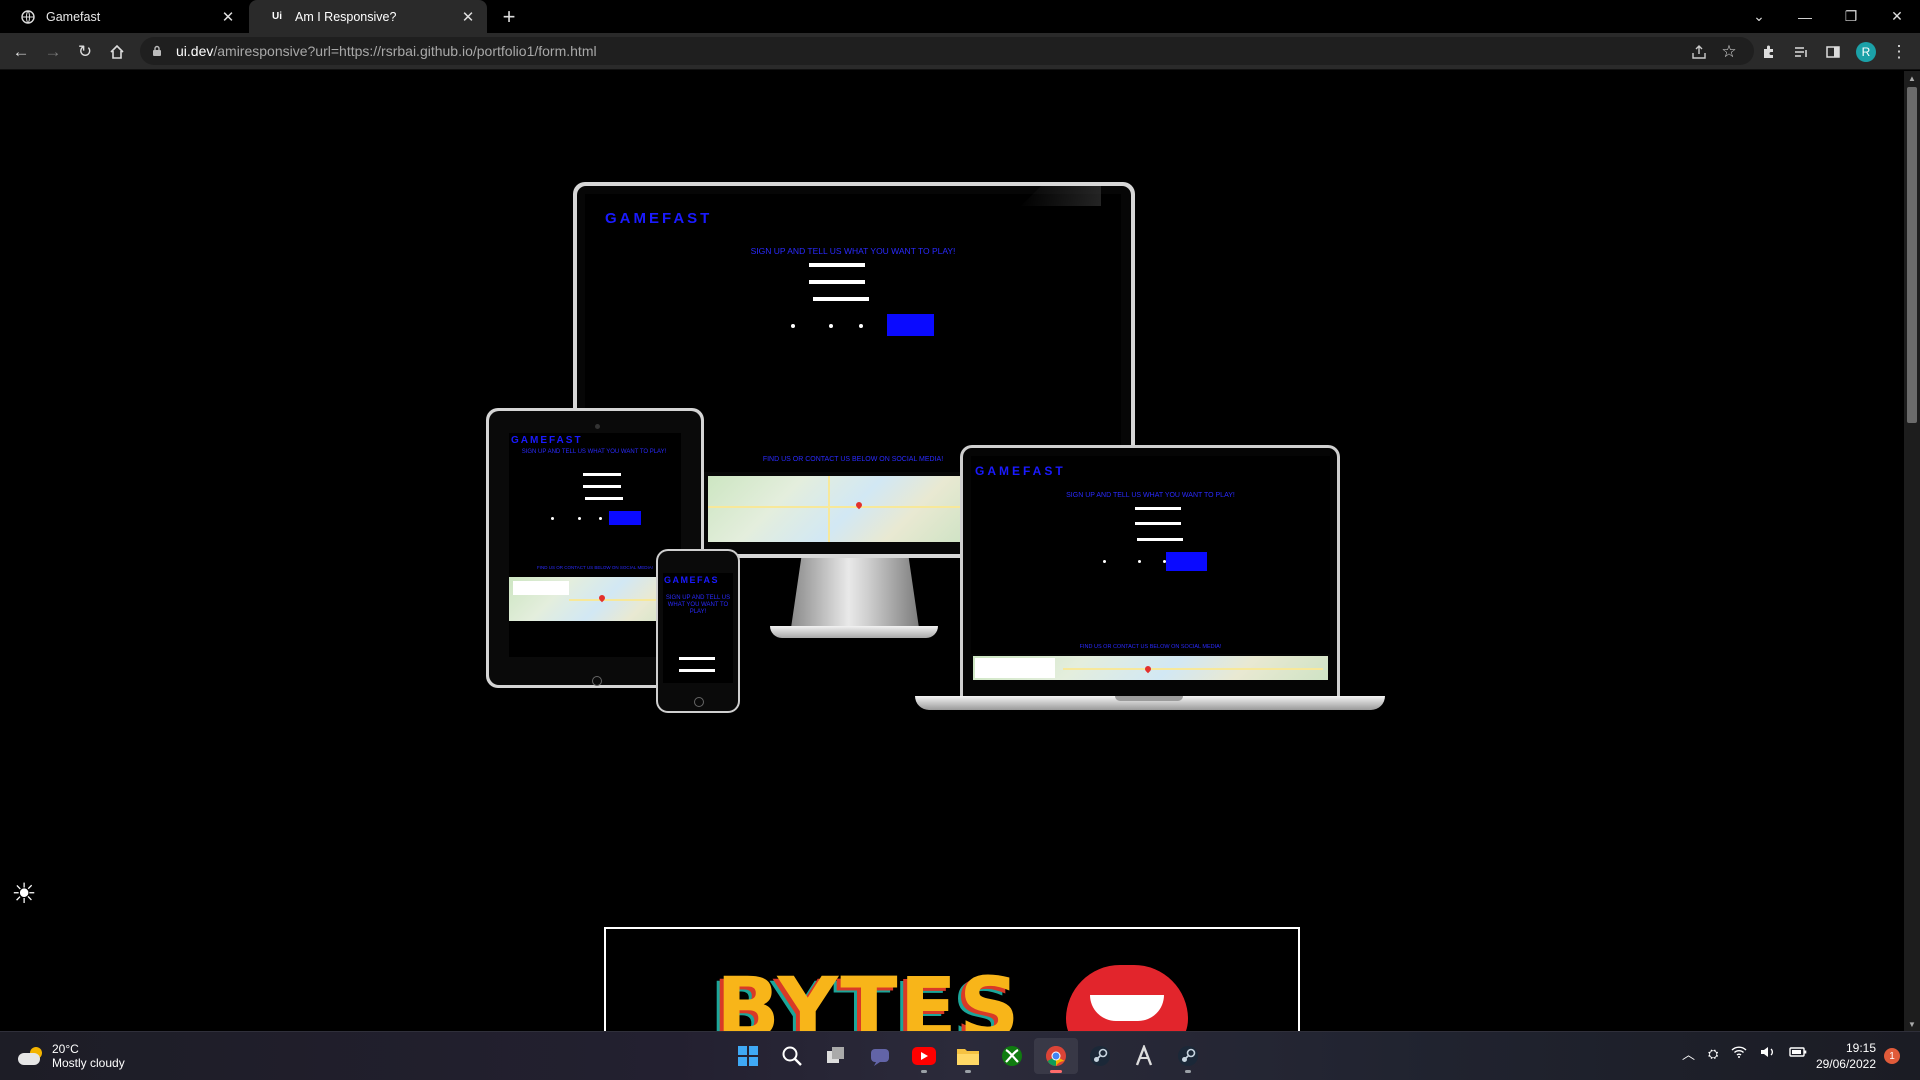 The image size is (1920, 1080). I want to click on media-control-icon, so click(1801, 52).